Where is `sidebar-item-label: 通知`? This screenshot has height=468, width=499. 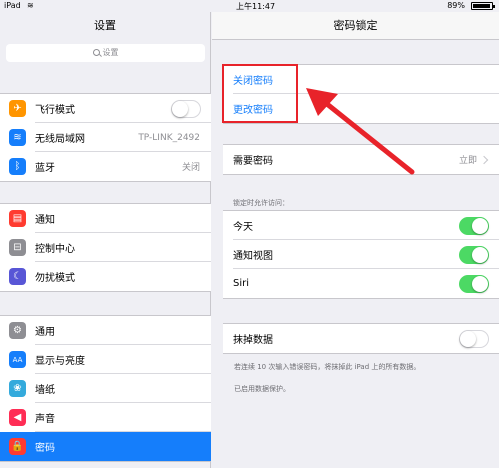 sidebar-item-label: 通知 is located at coordinates (45, 220).